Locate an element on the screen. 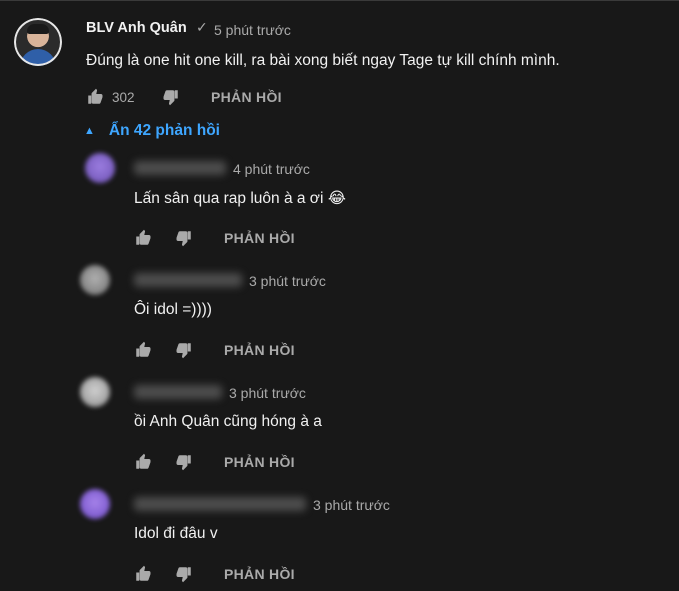 Image resolution: width=679 pixels, height=591 pixels. reply-time: 4 phút trước is located at coordinates (271, 169).